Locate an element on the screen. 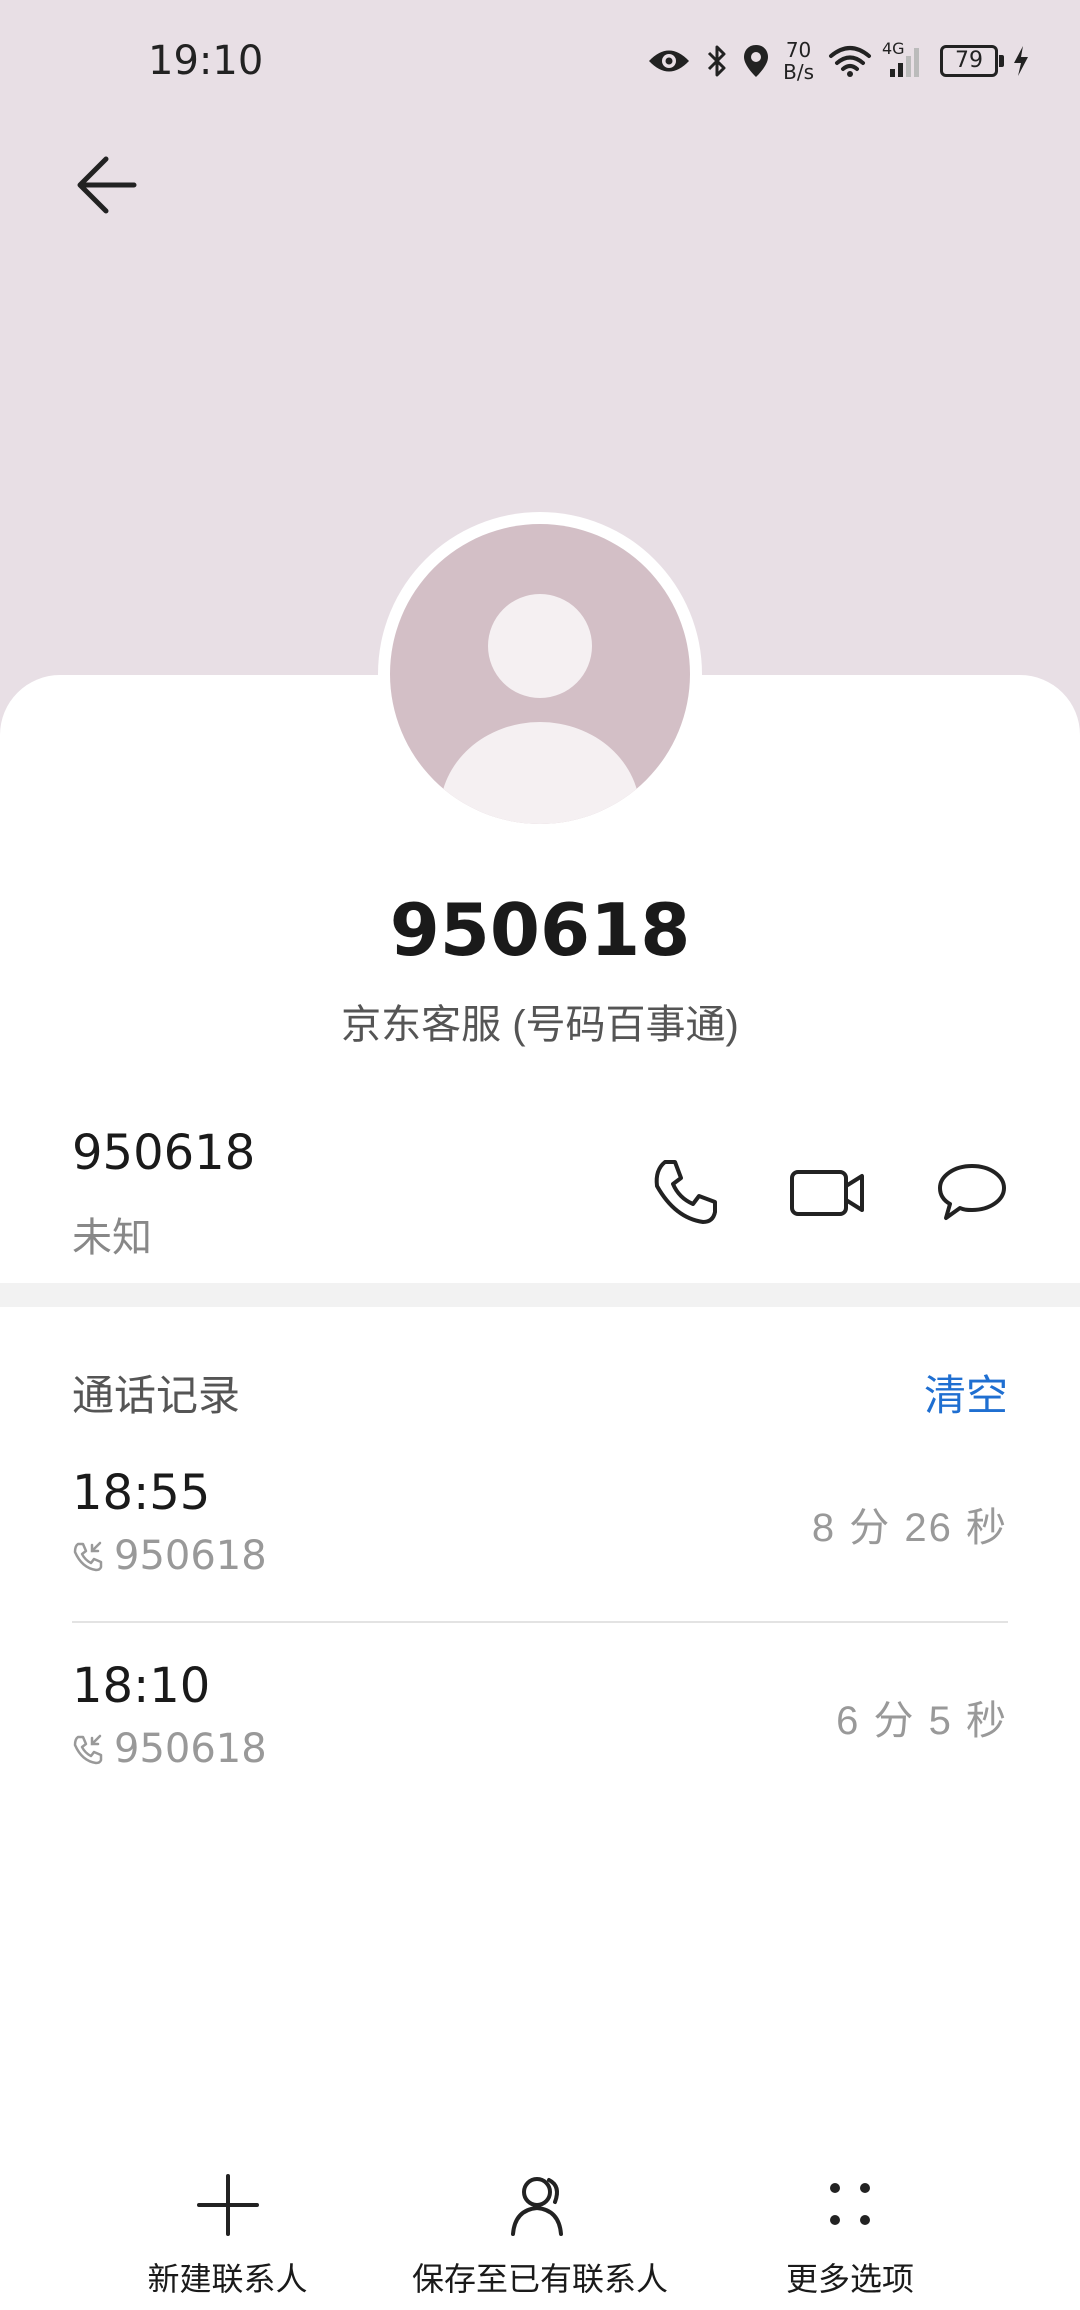  location-icon is located at coordinates (756, 61).